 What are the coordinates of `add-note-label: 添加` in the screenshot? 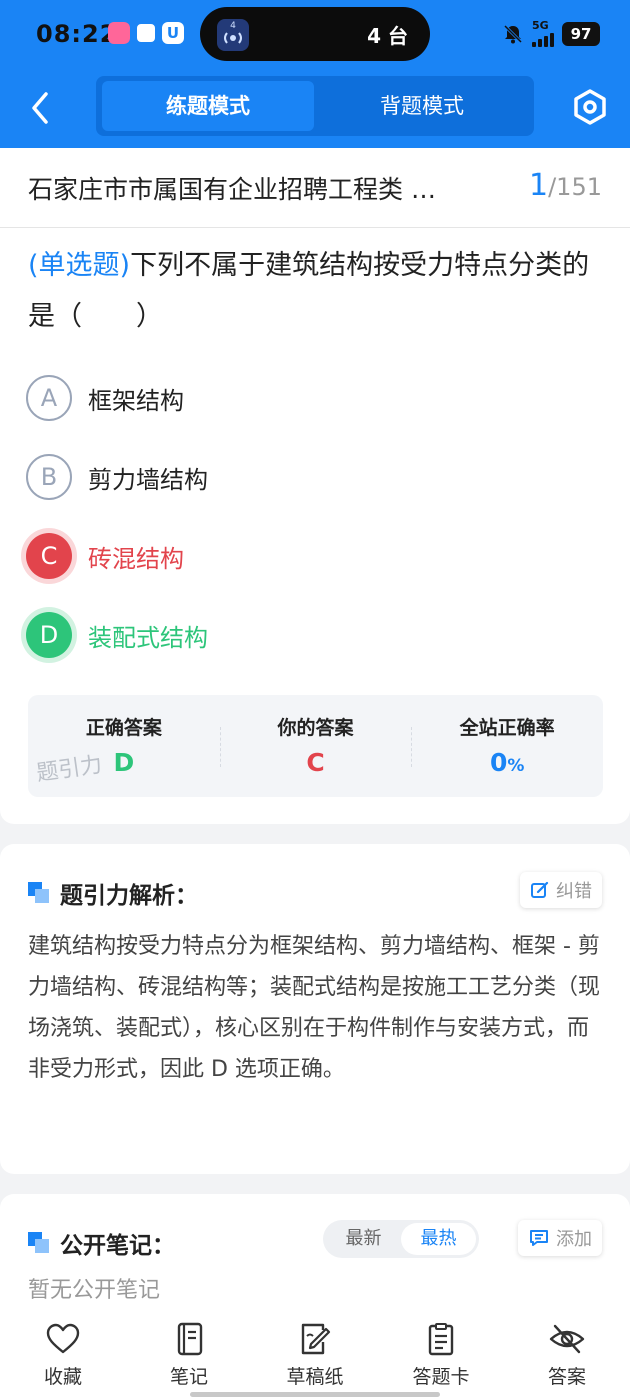 It's located at (574, 1239).